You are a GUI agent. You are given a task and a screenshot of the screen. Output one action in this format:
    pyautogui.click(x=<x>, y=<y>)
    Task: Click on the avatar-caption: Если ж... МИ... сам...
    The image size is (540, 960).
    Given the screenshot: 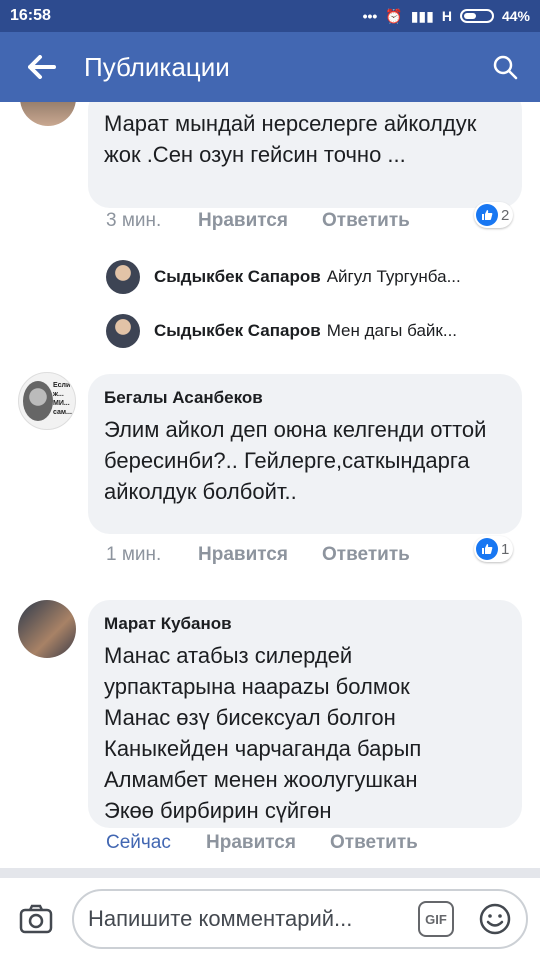 What is the action you would take?
    pyautogui.click(x=62, y=399)
    